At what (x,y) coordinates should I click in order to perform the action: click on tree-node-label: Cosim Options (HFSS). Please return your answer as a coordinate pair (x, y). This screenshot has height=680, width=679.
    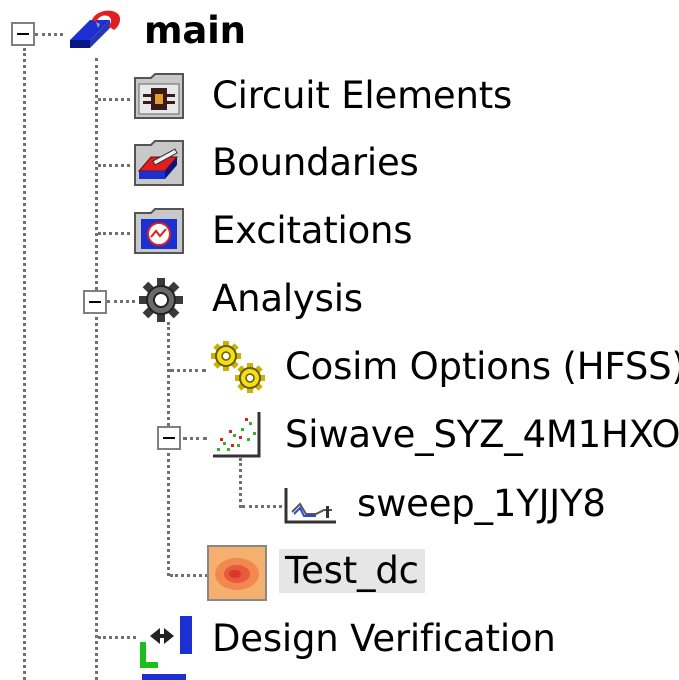
    Looking at the image, I should click on (482, 366).